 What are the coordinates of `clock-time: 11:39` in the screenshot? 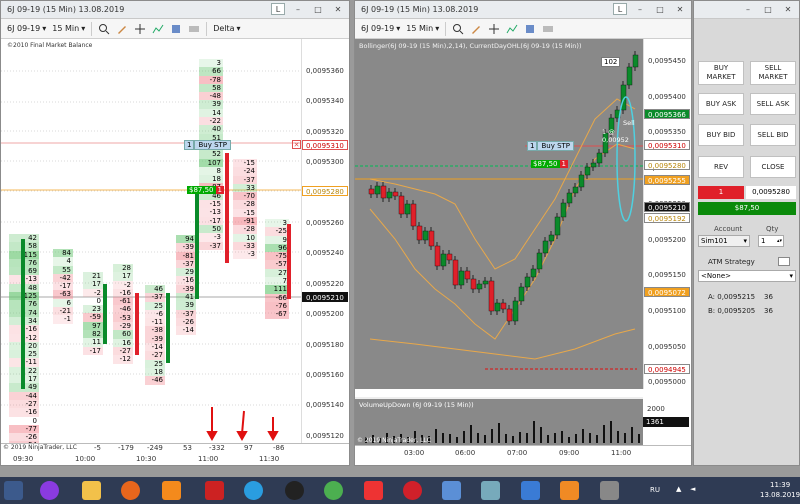 It's located at (780, 485).